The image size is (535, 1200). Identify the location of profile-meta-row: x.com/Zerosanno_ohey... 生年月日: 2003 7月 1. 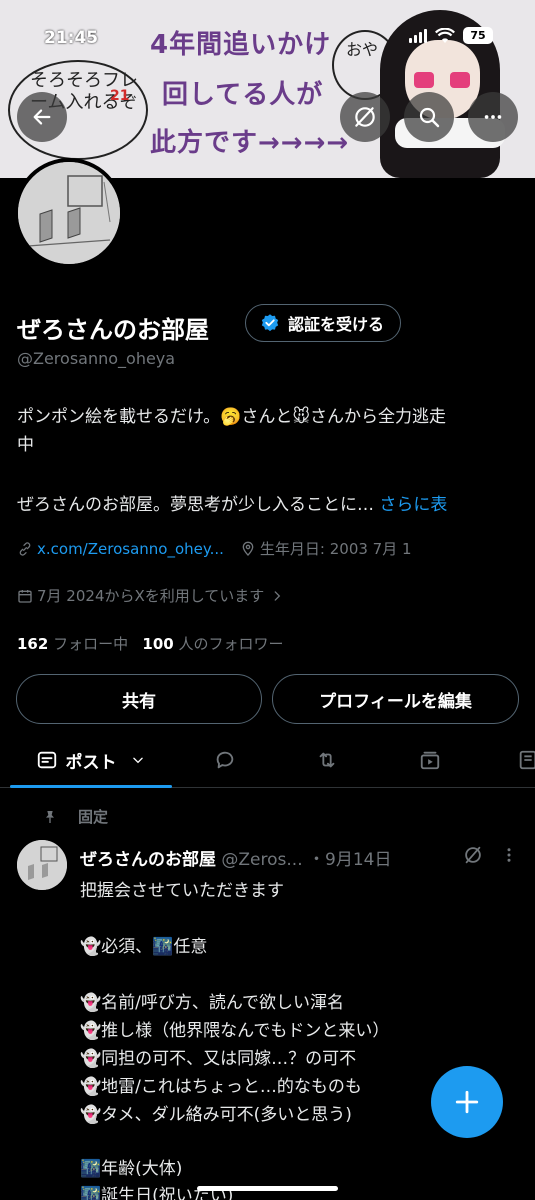
(214, 548).